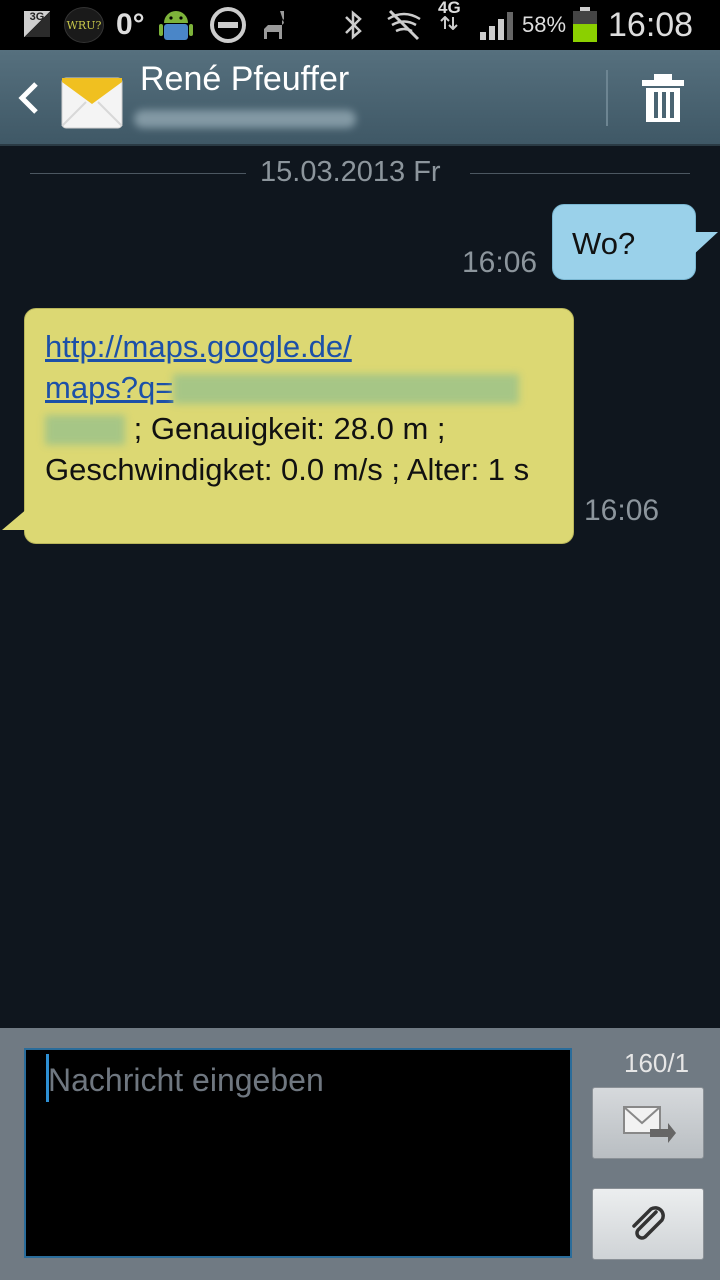 The width and height of the screenshot is (720, 1280). I want to click on maps-link-line2: maps?q=, so click(109, 387).